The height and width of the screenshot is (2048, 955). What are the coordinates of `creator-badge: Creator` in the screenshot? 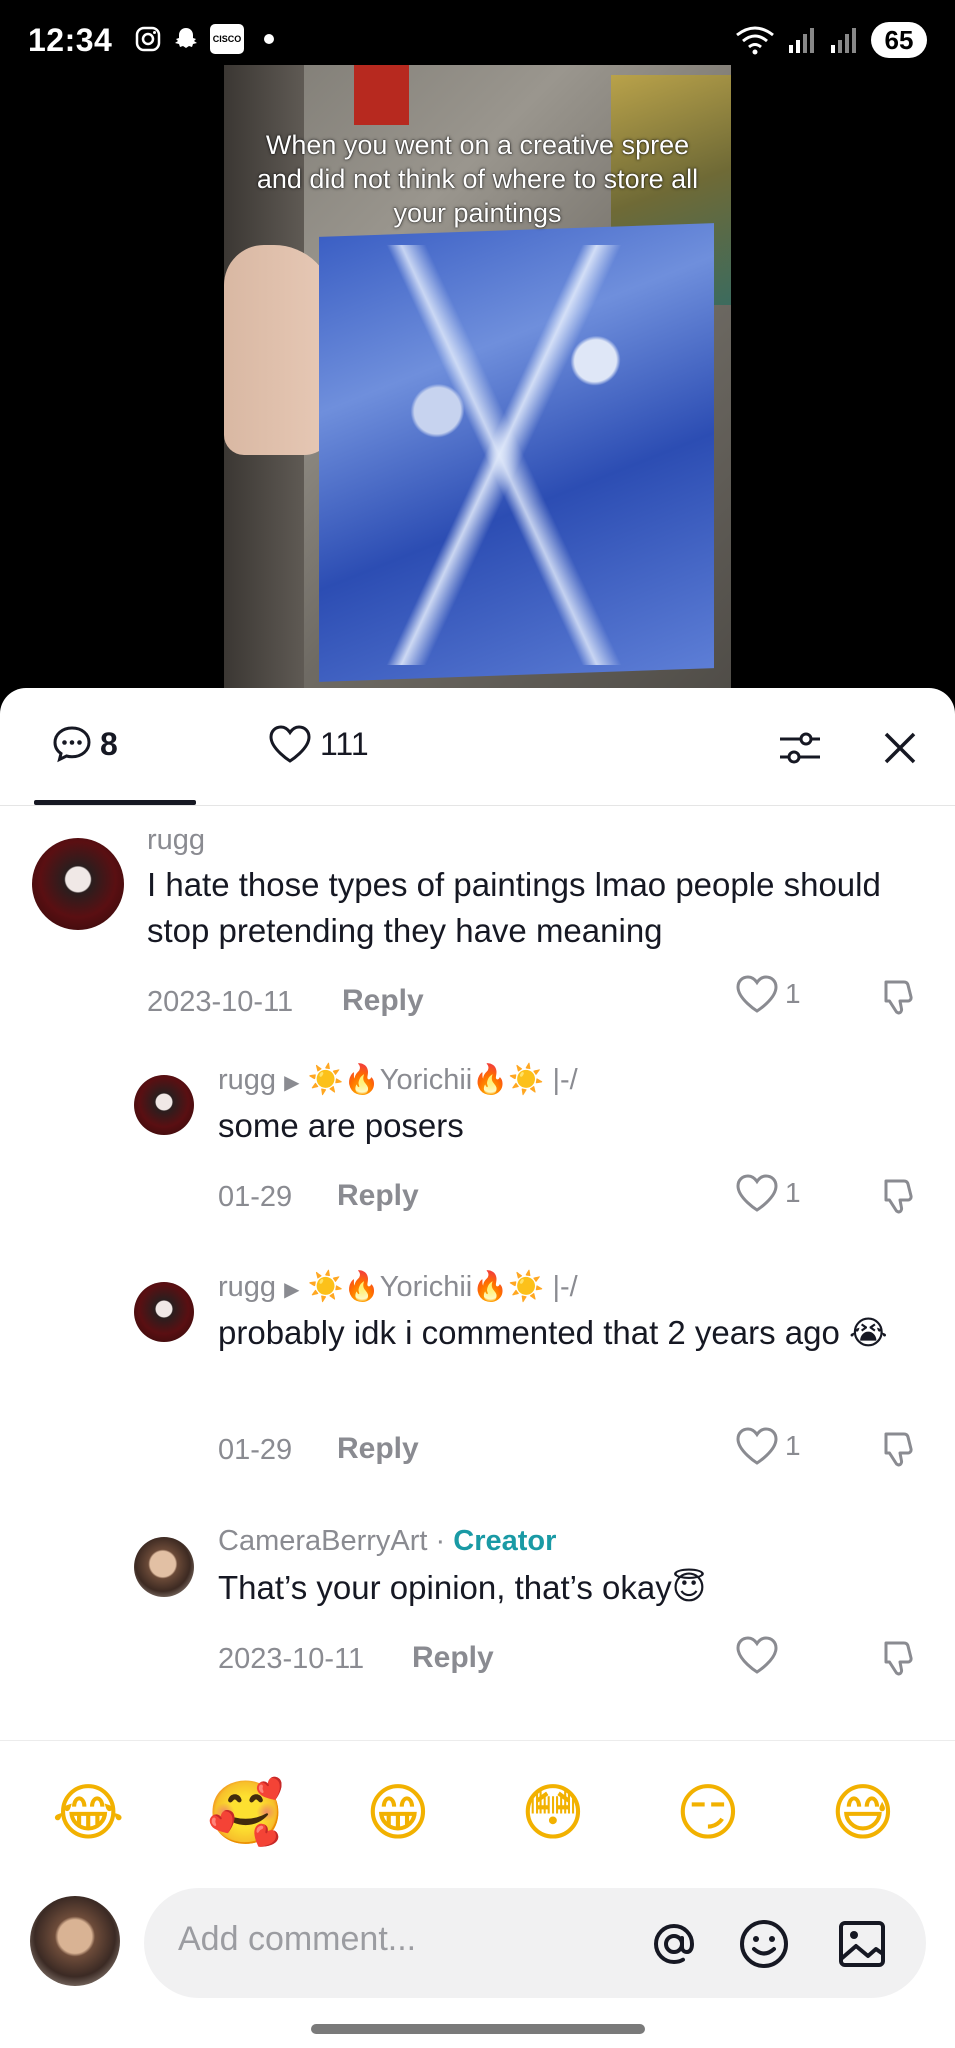 It's located at (505, 1541).